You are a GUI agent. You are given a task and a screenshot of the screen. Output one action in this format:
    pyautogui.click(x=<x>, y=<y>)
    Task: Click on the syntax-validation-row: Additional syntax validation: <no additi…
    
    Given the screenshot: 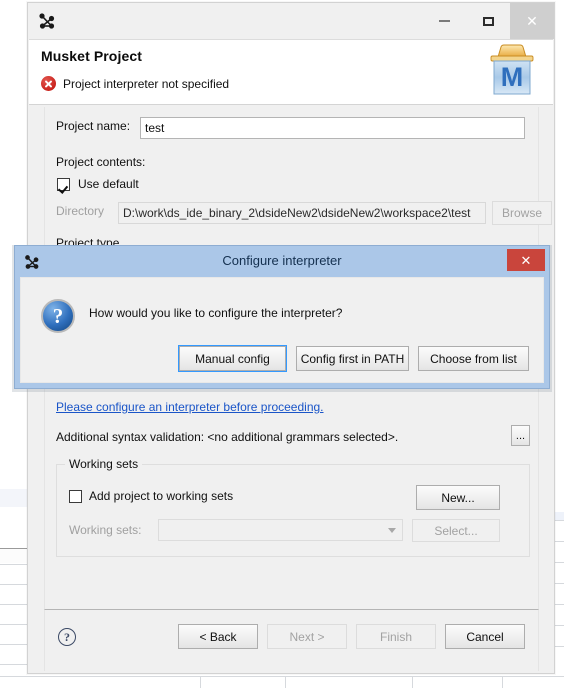 What is the action you would take?
    pyautogui.click(x=227, y=437)
    